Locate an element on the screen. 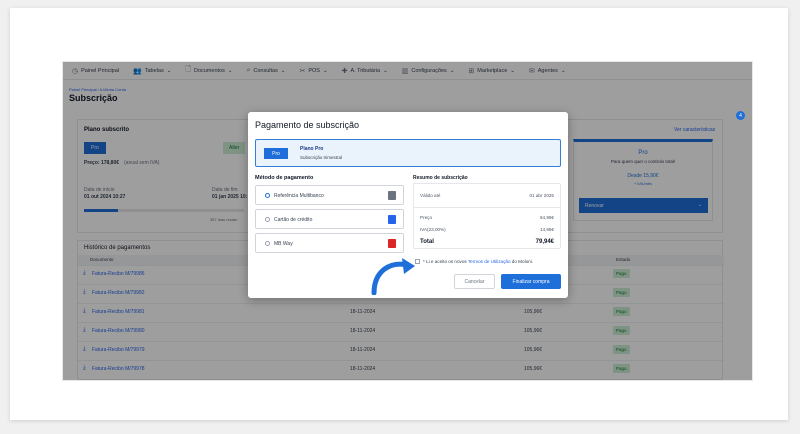 The width and height of the screenshot is (800, 434). plan-chip: Pro is located at coordinates (276, 153).